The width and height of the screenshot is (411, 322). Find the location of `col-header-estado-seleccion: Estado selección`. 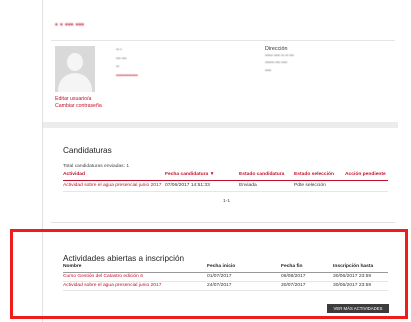

col-header-estado-seleccion: Estado selección is located at coordinates (314, 174).